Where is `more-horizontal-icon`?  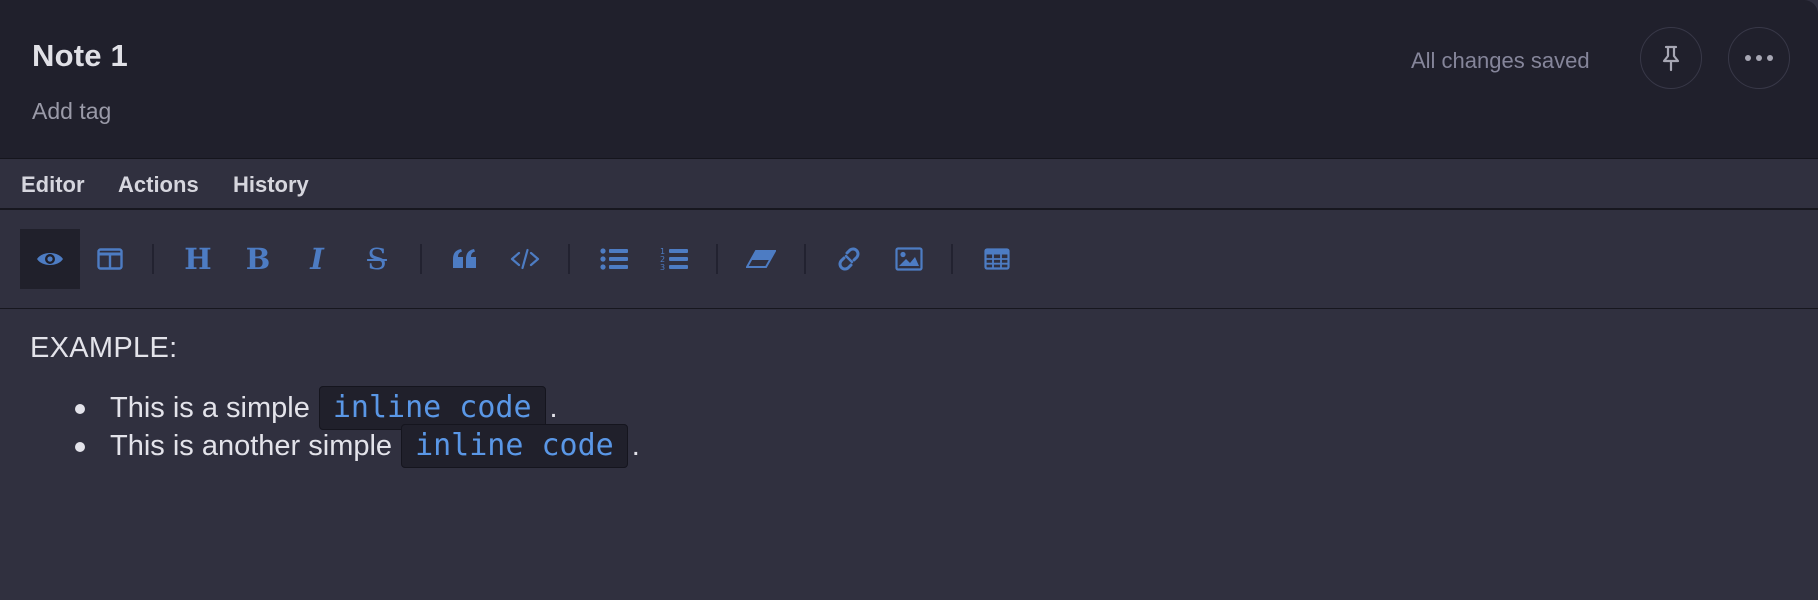
more-horizontal-icon is located at coordinates (1759, 58).